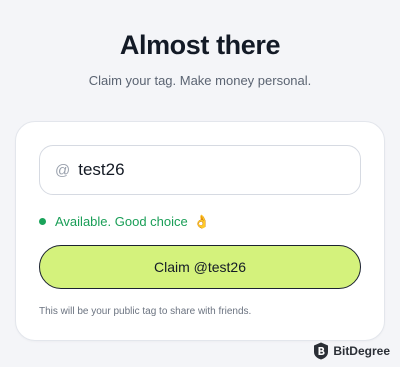 The width and height of the screenshot is (400, 367). Describe the element at coordinates (200, 267) in the screenshot. I see `claim-tag-button: Claim @test26` at that location.